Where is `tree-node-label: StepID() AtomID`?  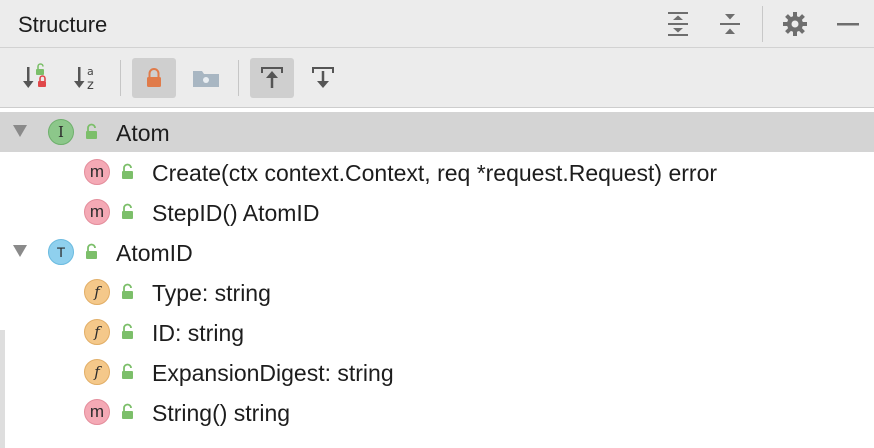
tree-node-label: StepID() AtomID is located at coordinates (236, 213).